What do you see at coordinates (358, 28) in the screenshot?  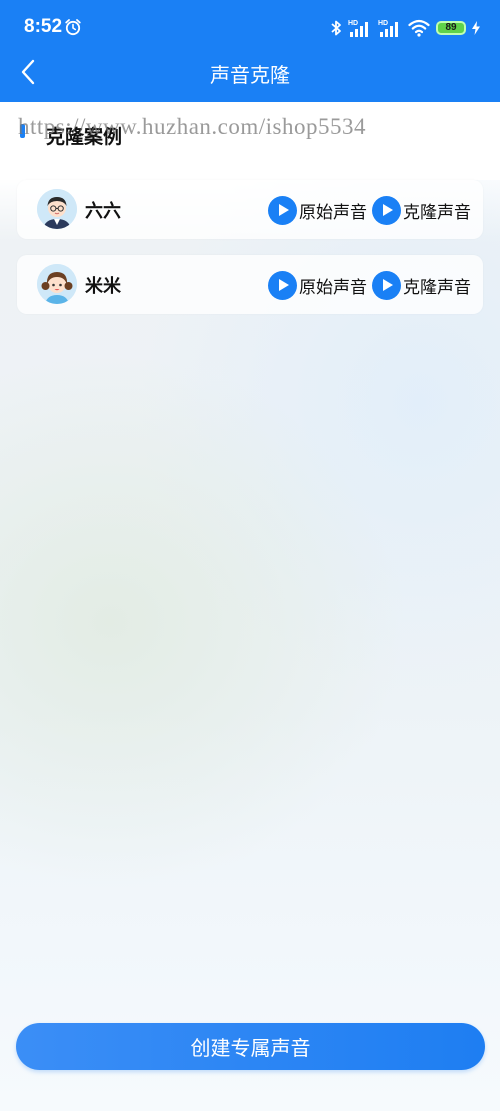 I see `signal-hd-icon: HD` at bounding box center [358, 28].